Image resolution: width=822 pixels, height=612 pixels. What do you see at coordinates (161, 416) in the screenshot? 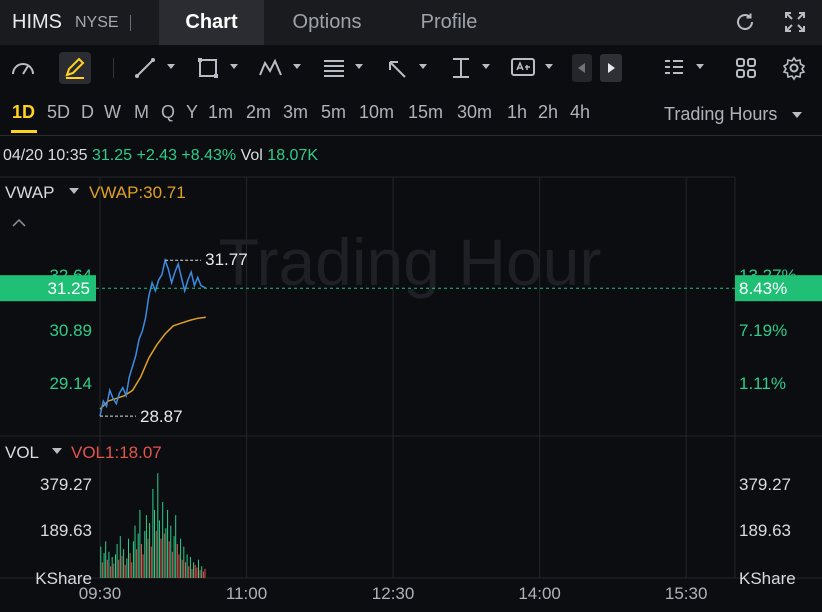
I see `low-label: 28.87` at bounding box center [161, 416].